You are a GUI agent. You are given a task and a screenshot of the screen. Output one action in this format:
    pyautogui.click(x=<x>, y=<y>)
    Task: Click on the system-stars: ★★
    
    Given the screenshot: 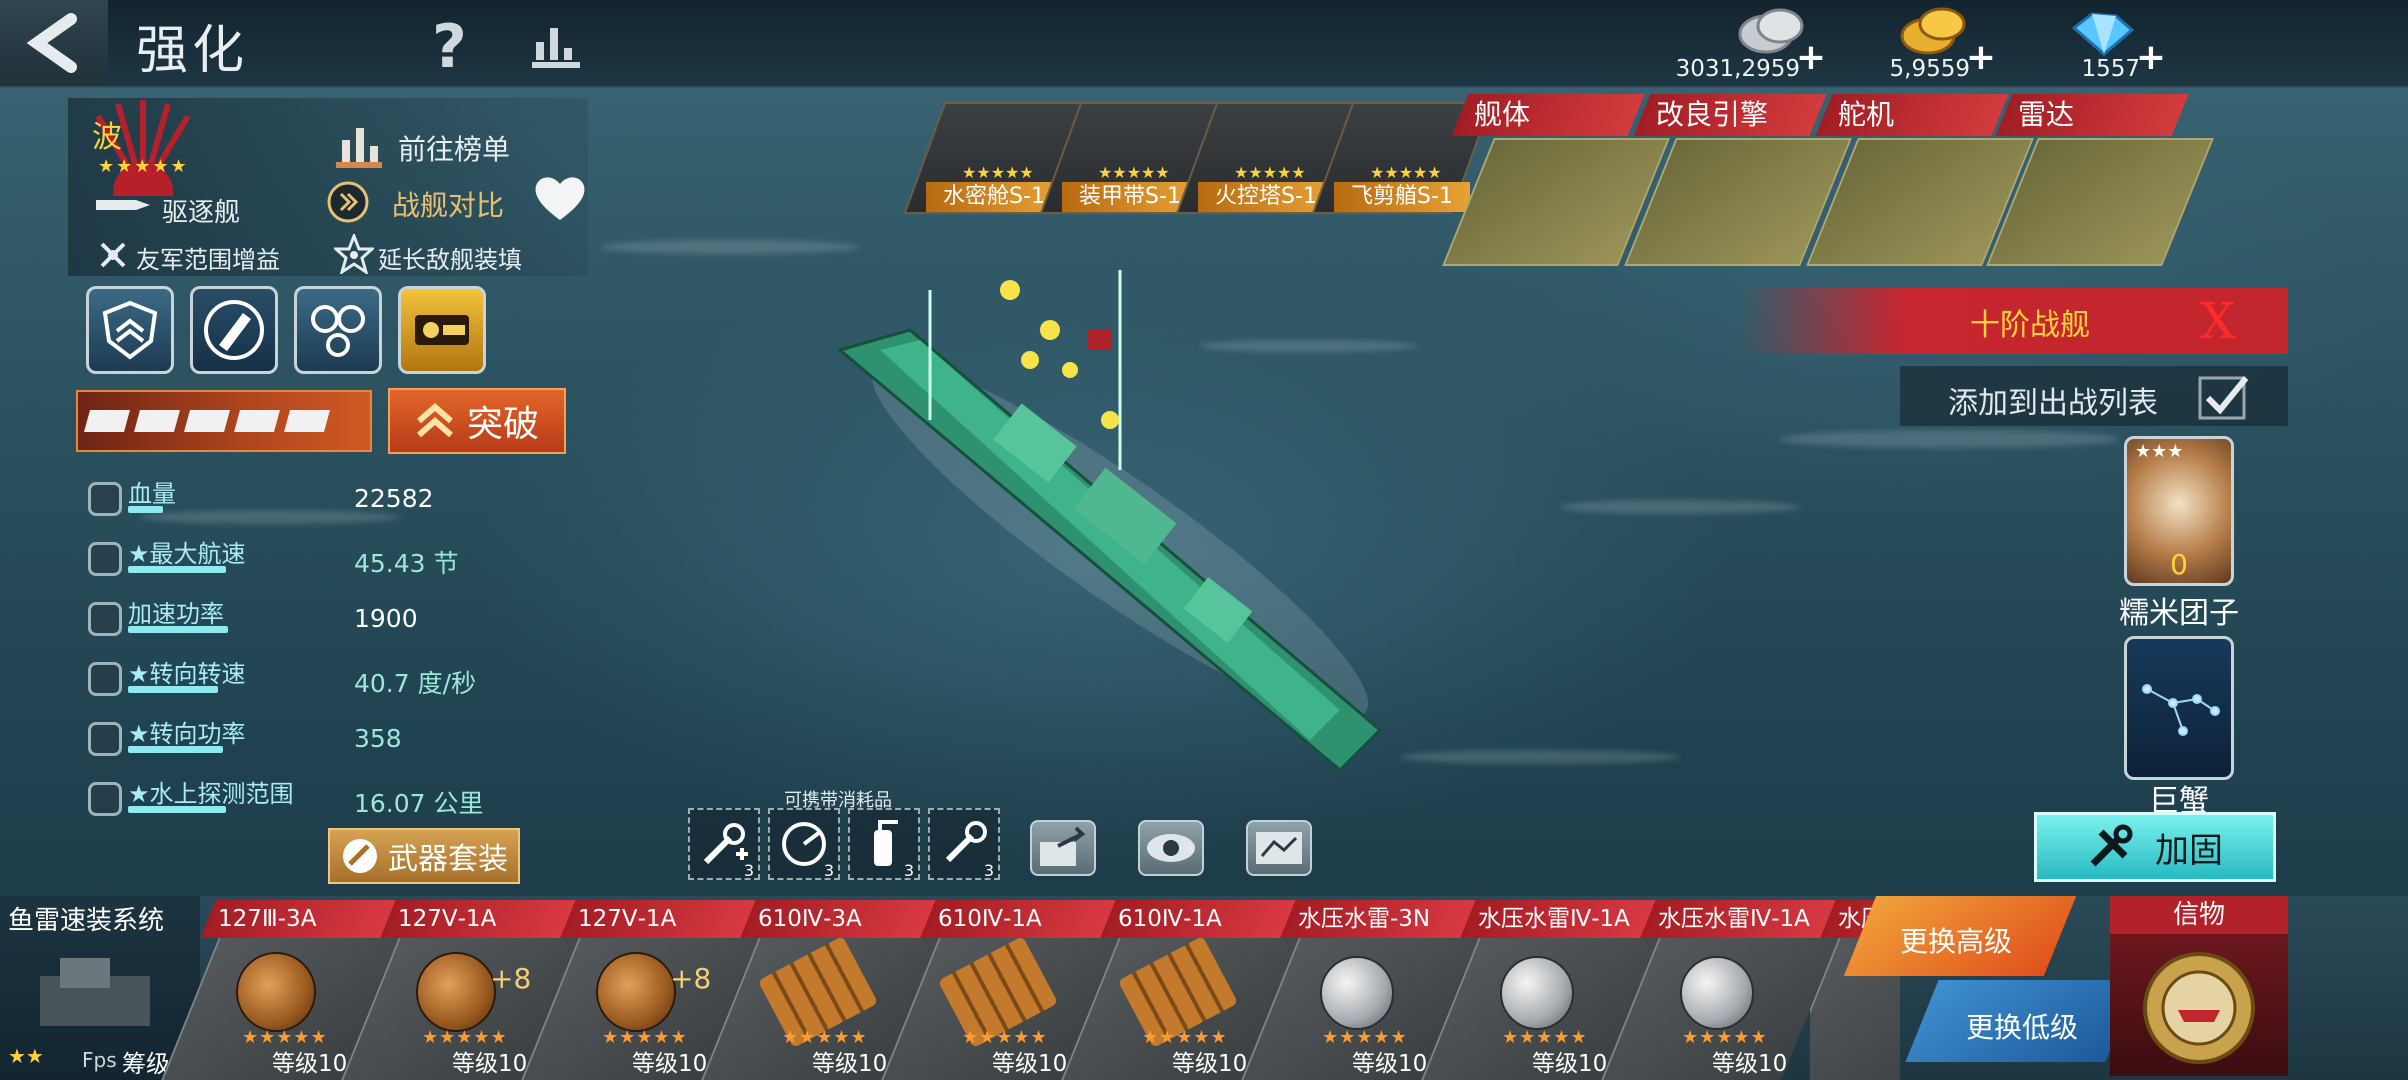 What is the action you would take?
    pyautogui.click(x=26, y=1056)
    